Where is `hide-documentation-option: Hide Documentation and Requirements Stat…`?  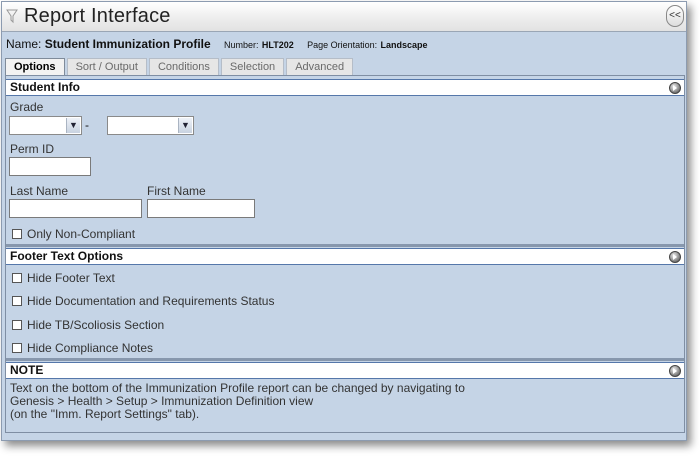 hide-documentation-option: Hide Documentation and Requirements Stat… is located at coordinates (143, 301).